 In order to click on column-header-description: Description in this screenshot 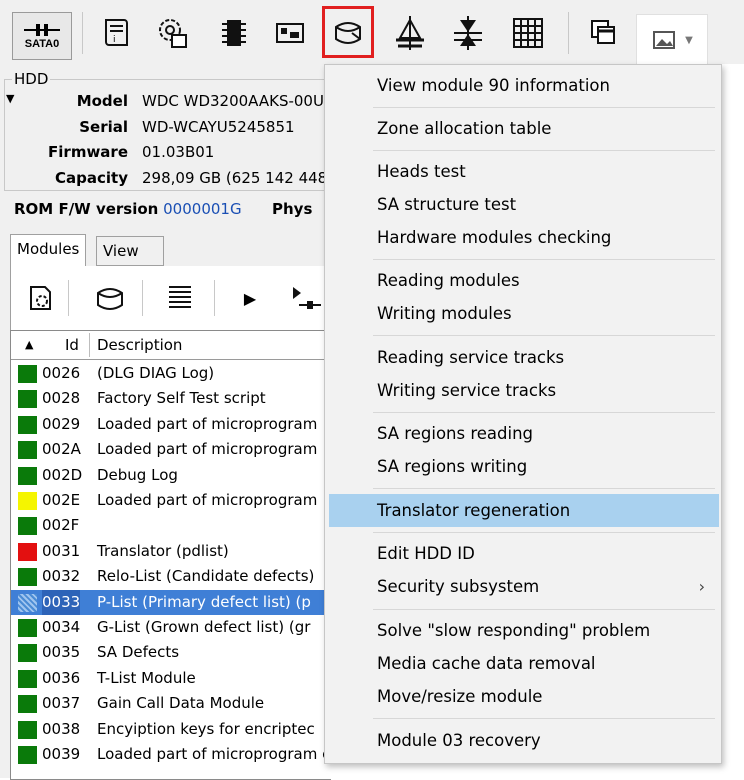, I will do `click(139, 345)`.